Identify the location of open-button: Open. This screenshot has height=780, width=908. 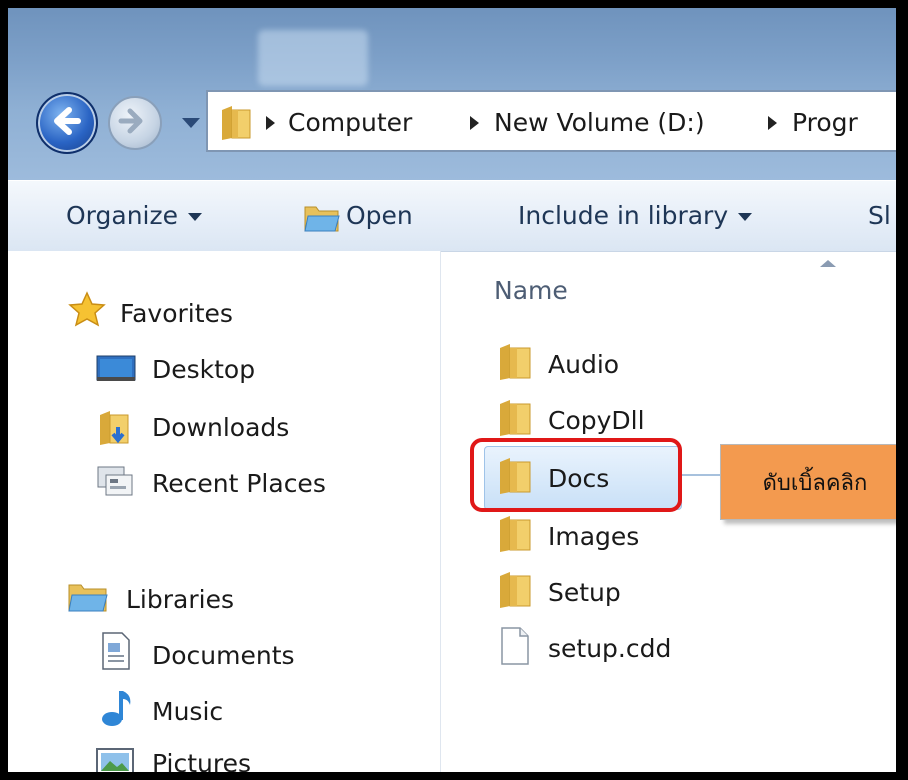
(379, 215).